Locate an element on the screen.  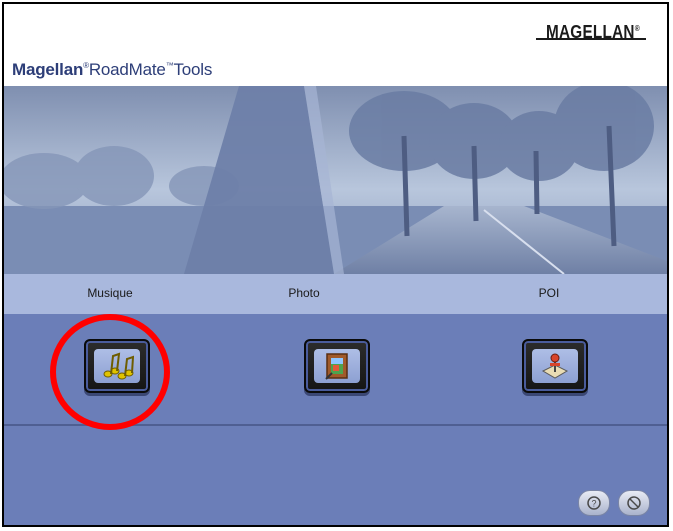
help-icon: ? is located at coordinates (594, 503).